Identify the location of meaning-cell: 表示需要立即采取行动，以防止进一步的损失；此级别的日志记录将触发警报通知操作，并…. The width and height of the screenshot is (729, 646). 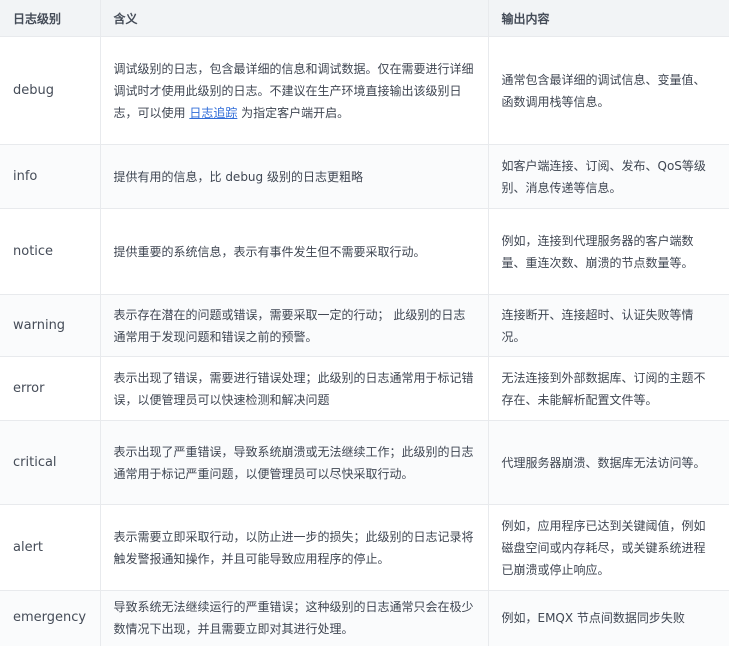
(294, 547).